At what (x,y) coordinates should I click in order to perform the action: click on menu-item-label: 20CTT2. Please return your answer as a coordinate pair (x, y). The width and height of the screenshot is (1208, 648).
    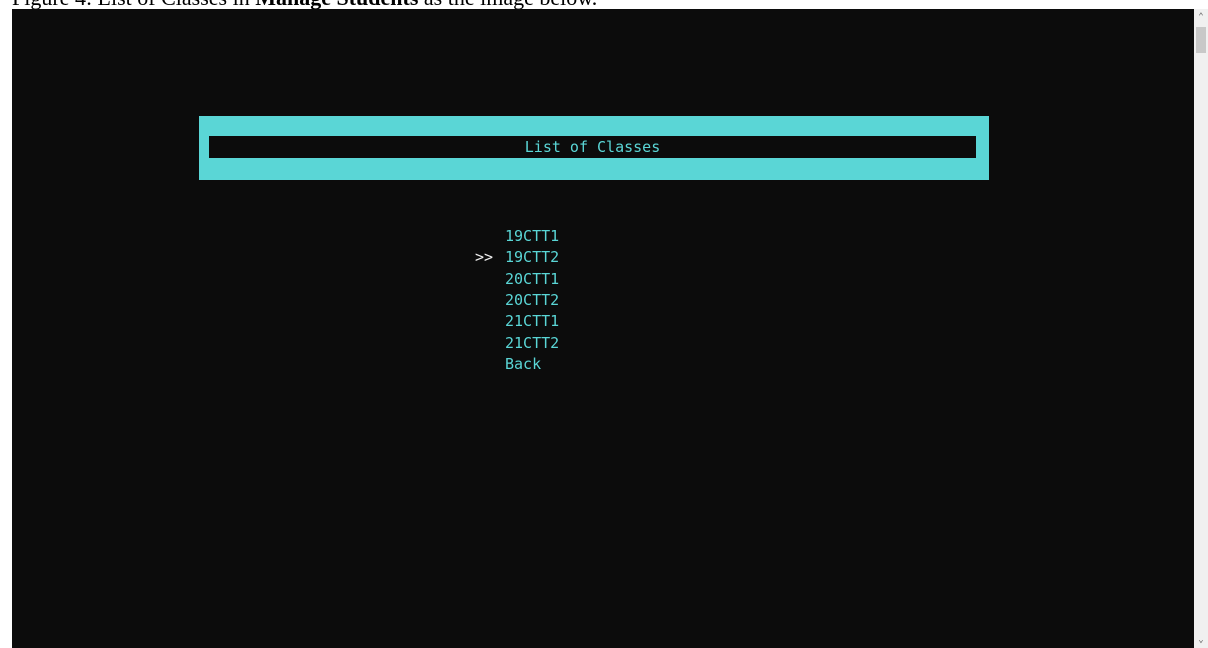
    Looking at the image, I should click on (532, 300).